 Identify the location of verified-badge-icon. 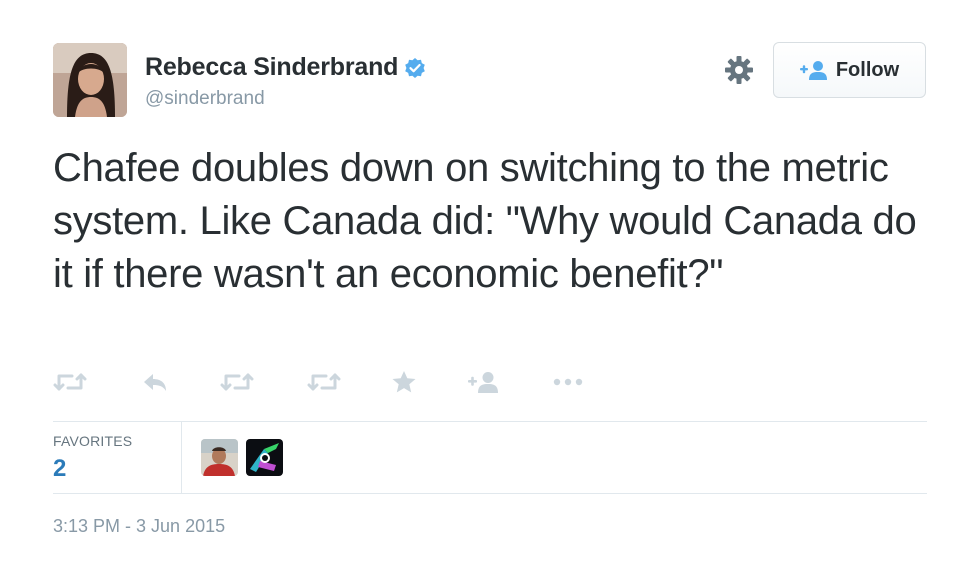
(415, 68).